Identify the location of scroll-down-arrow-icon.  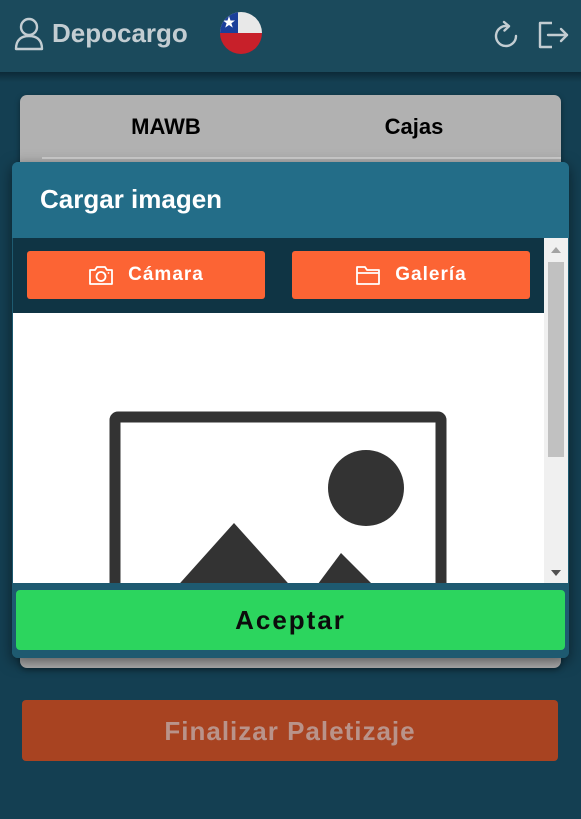
(556, 573).